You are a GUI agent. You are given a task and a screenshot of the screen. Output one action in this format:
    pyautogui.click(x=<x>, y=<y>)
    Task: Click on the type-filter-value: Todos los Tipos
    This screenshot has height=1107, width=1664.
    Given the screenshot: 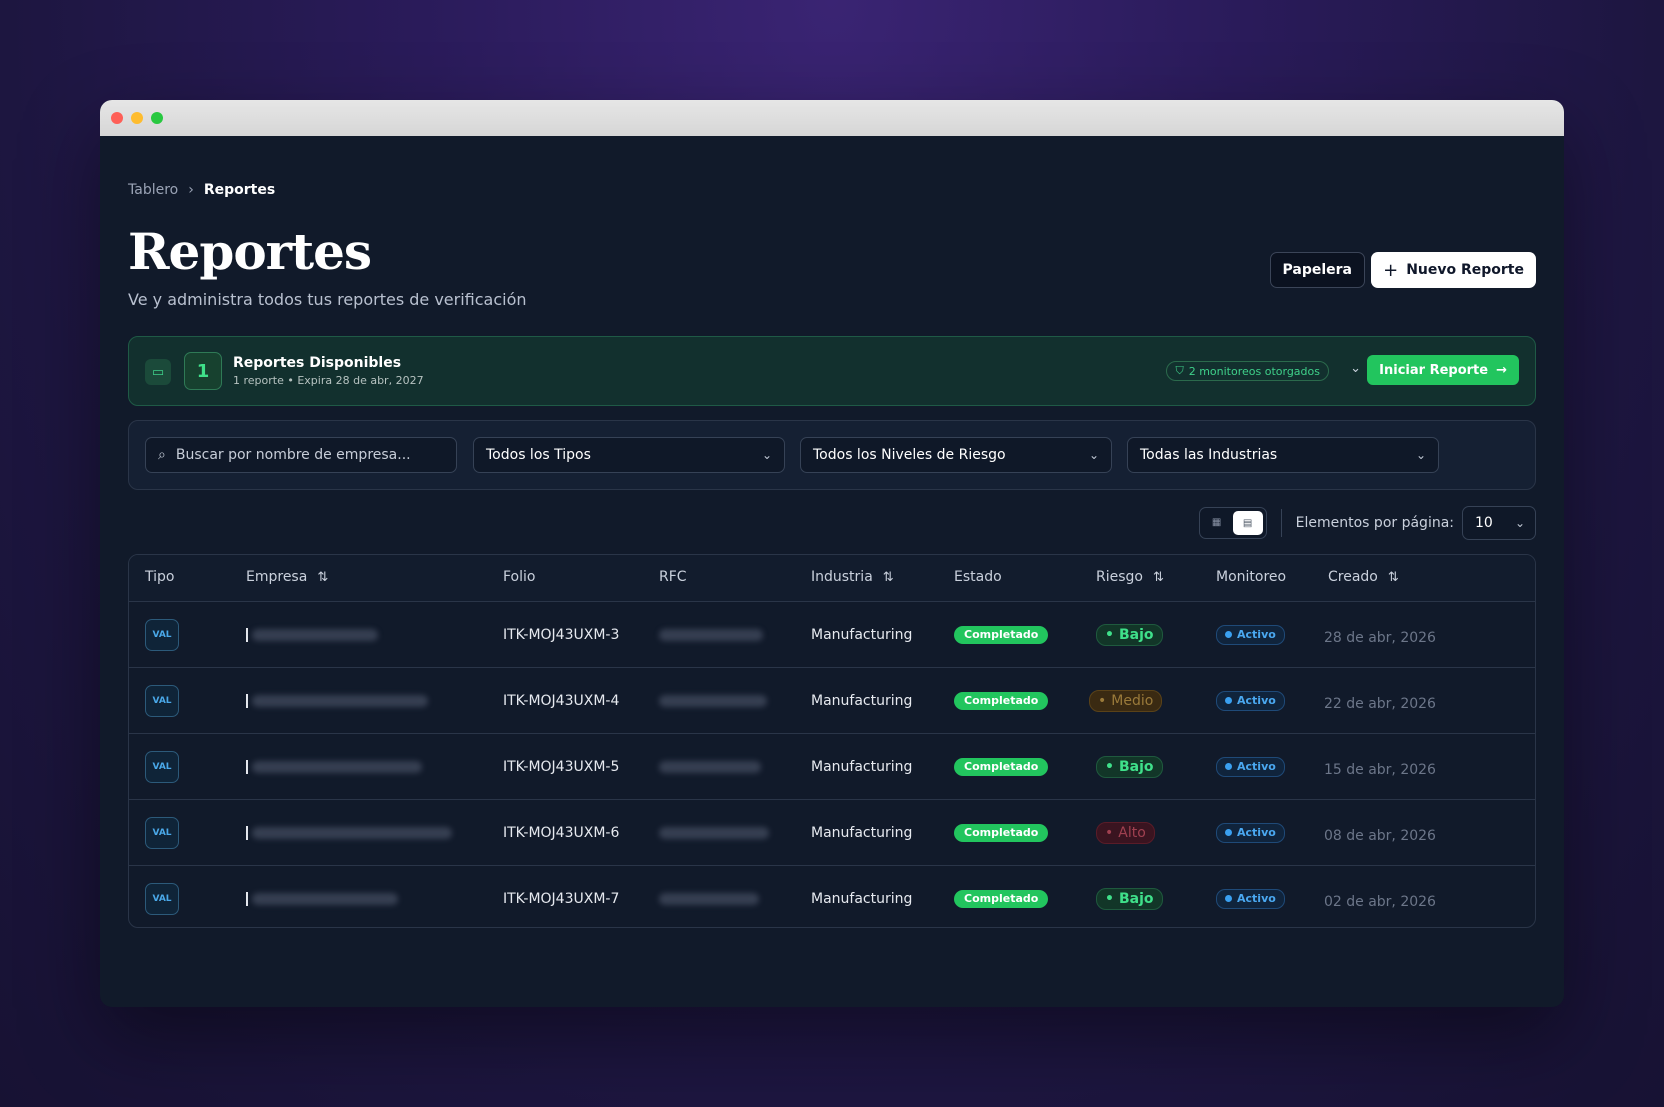 What is the action you would take?
    pyautogui.click(x=538, y=455)
    